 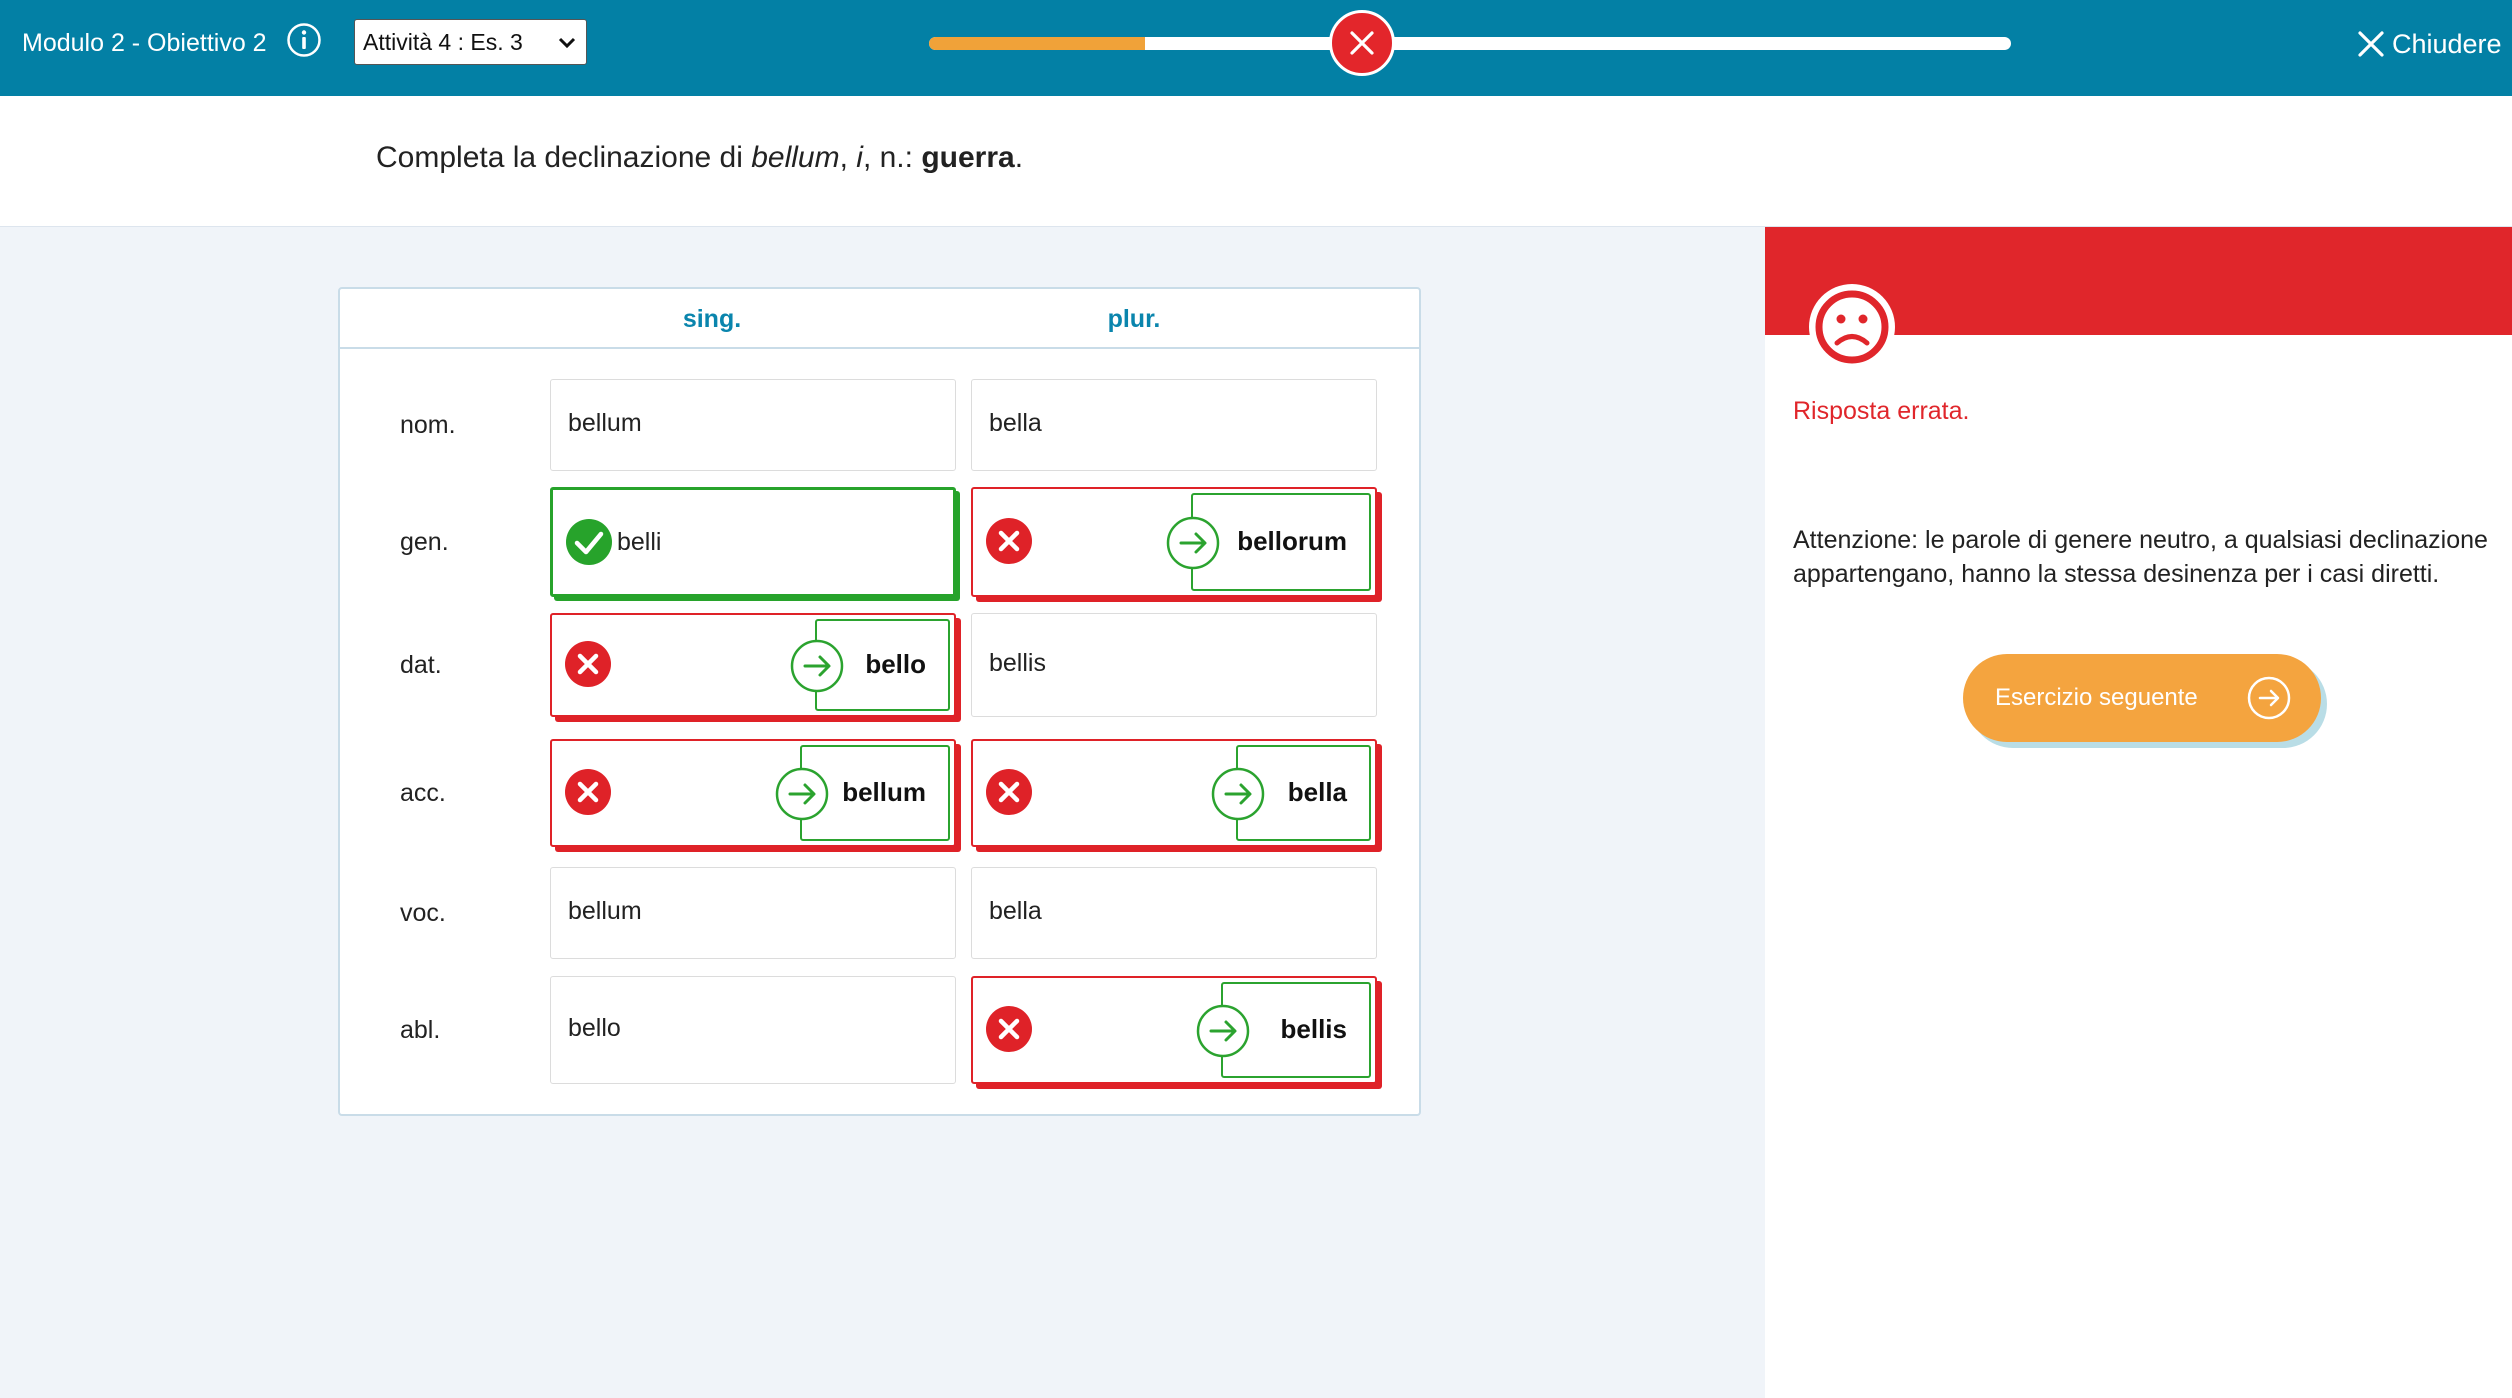 I want to click on cell-value: bellis, so click(x=1017, y=663).